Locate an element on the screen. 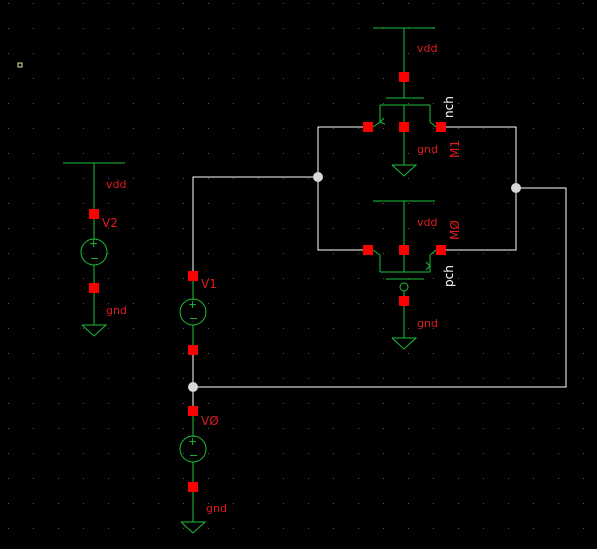 This screenshot has width=597, height=549. origin-marker is located at coordinates (20, 65).